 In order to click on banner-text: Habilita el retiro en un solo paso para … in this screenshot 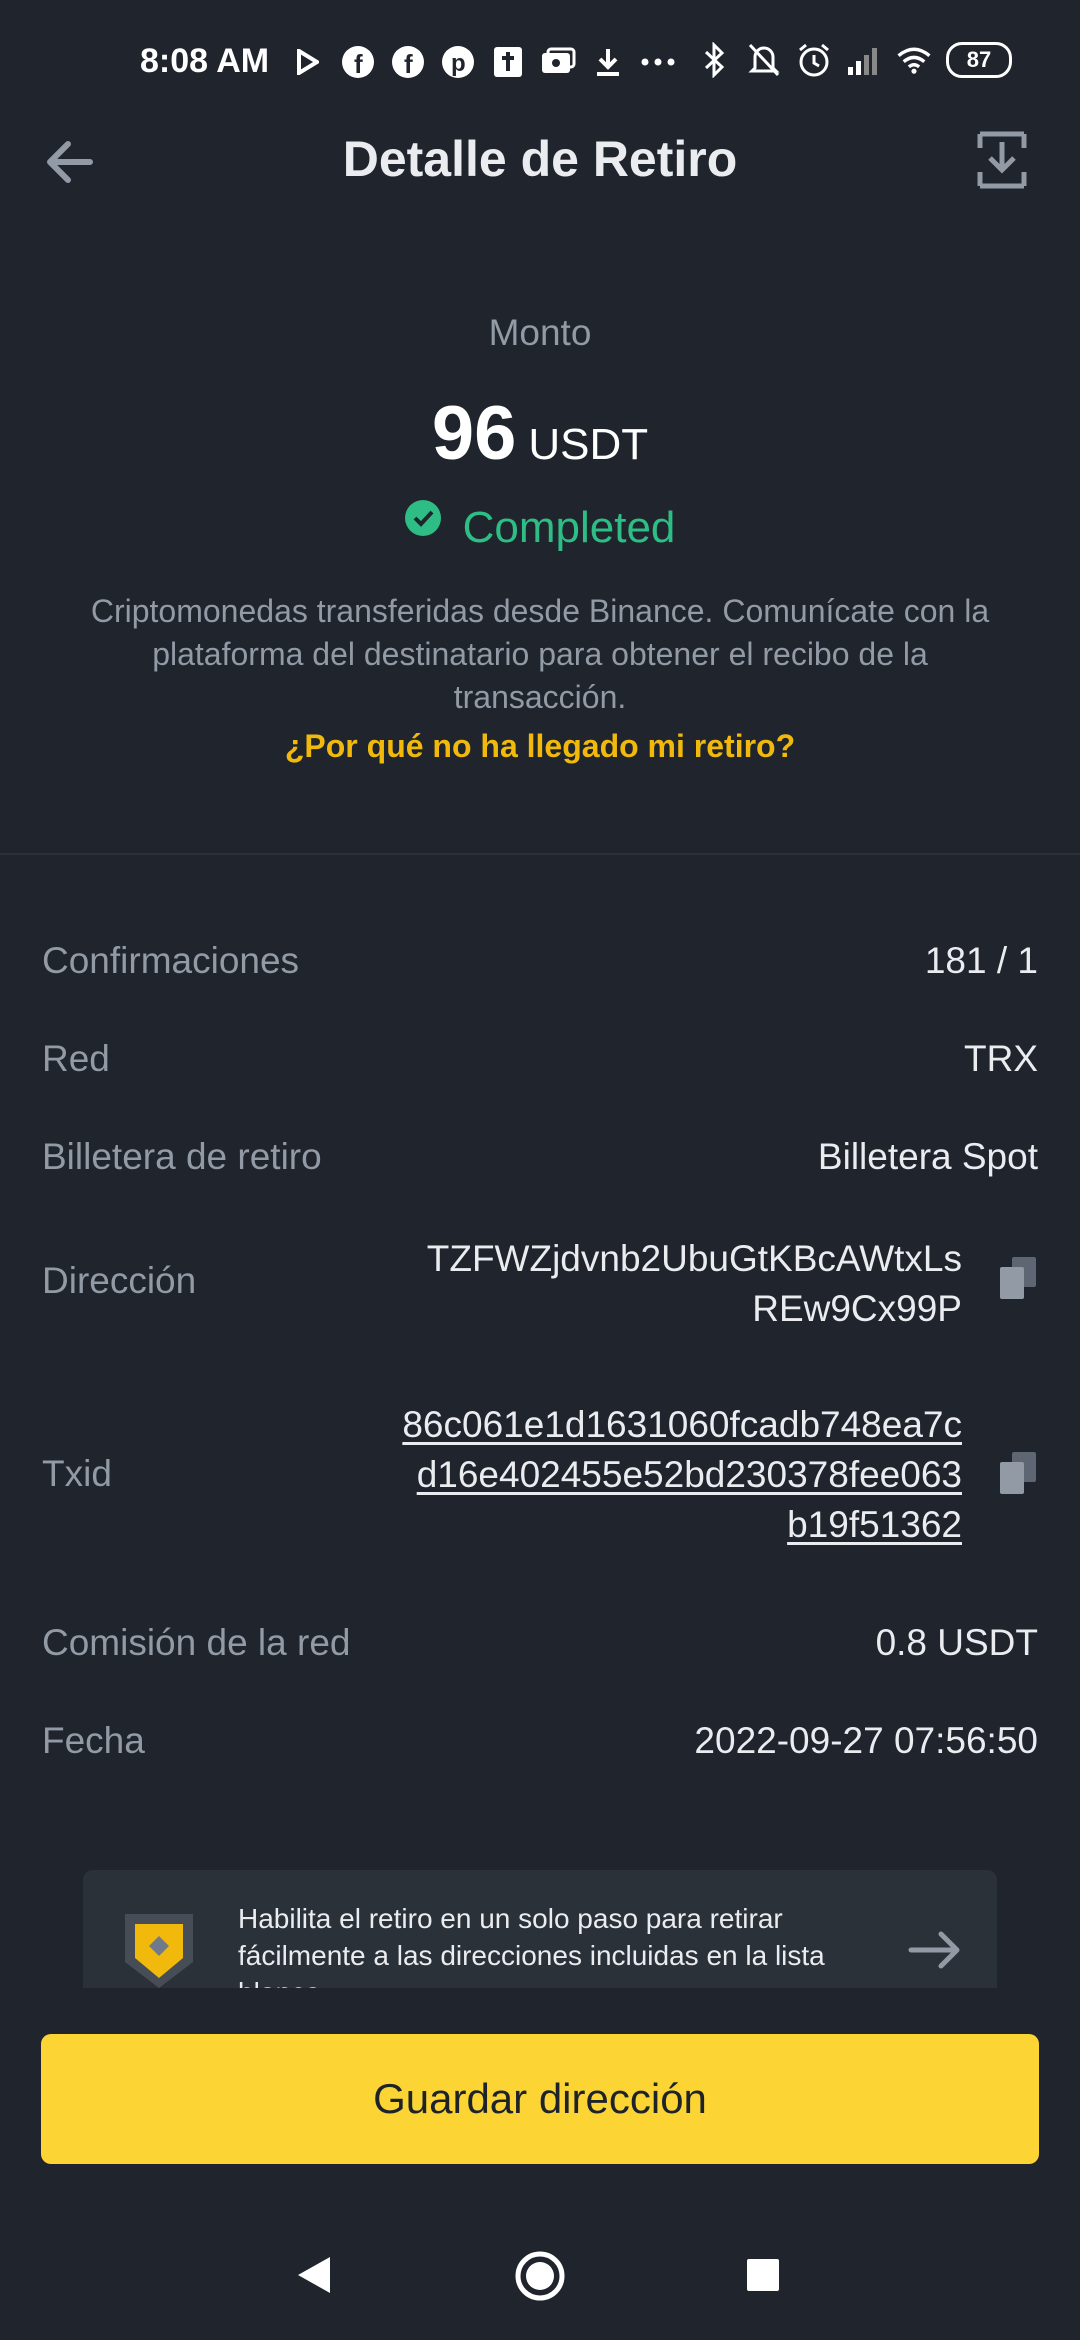, I will do `click(531, 1945)`.